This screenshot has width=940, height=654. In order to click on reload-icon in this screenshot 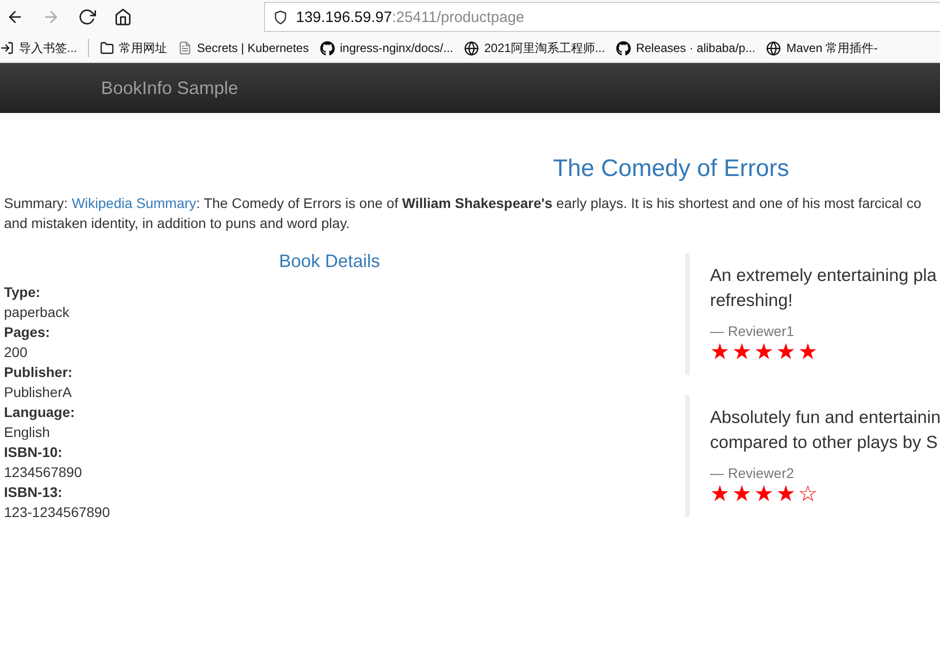, I will do `click(87, 17)`.